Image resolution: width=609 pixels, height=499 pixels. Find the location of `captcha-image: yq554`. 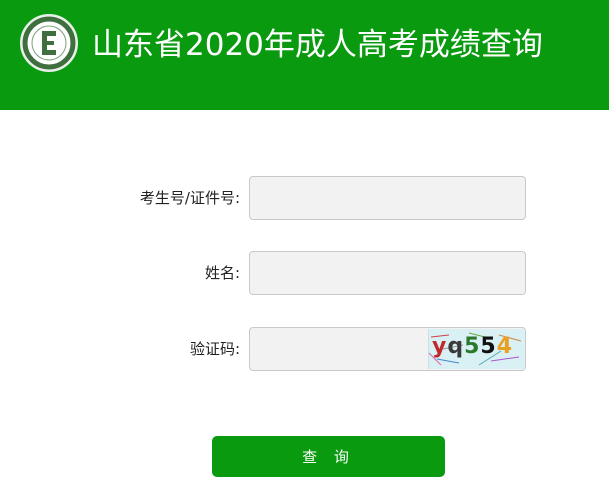

captcha-image: yq554 is located at coordinates (476, 349).